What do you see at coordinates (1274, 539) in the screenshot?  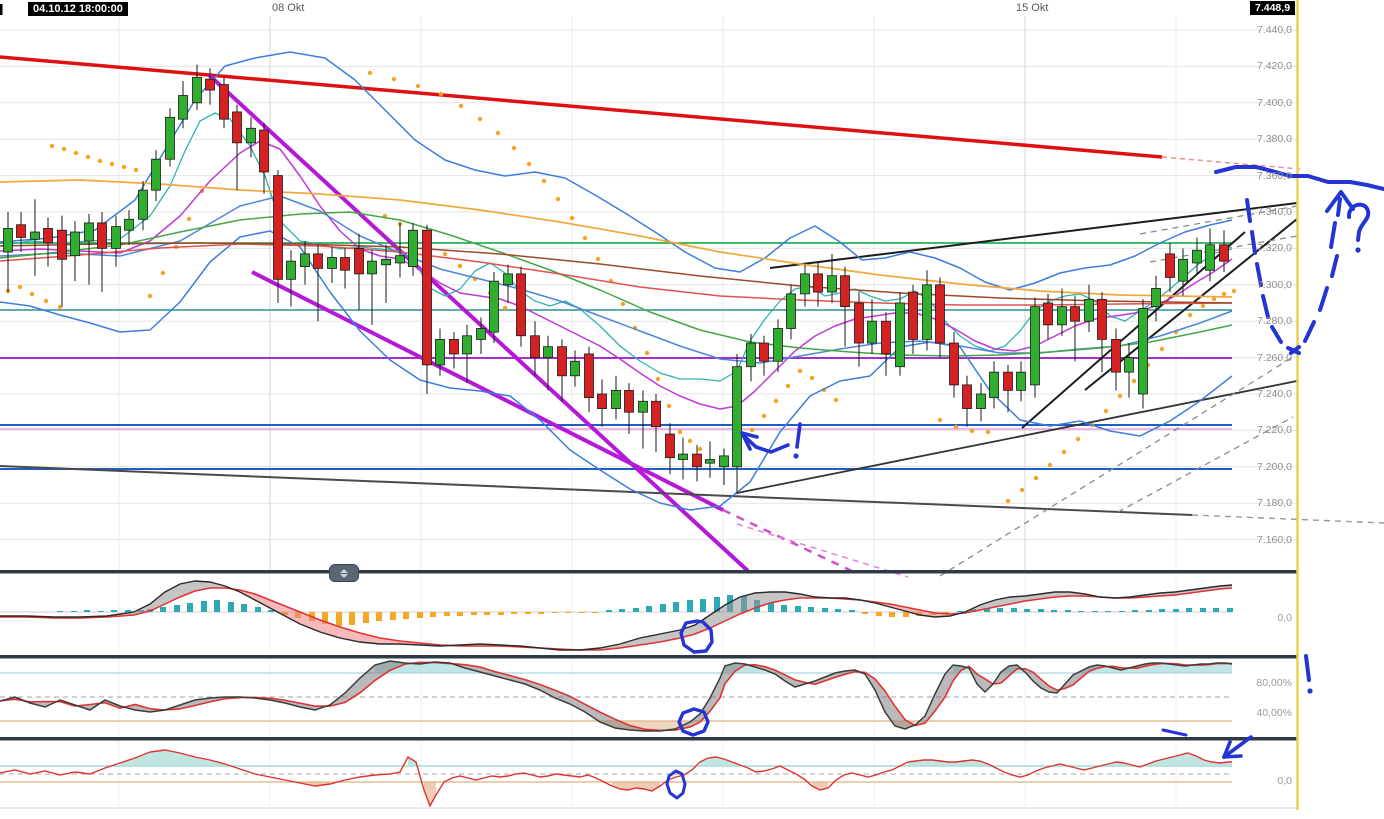 I see `price-axis-label: 7.160,0` at bounding box center [1274, 539].